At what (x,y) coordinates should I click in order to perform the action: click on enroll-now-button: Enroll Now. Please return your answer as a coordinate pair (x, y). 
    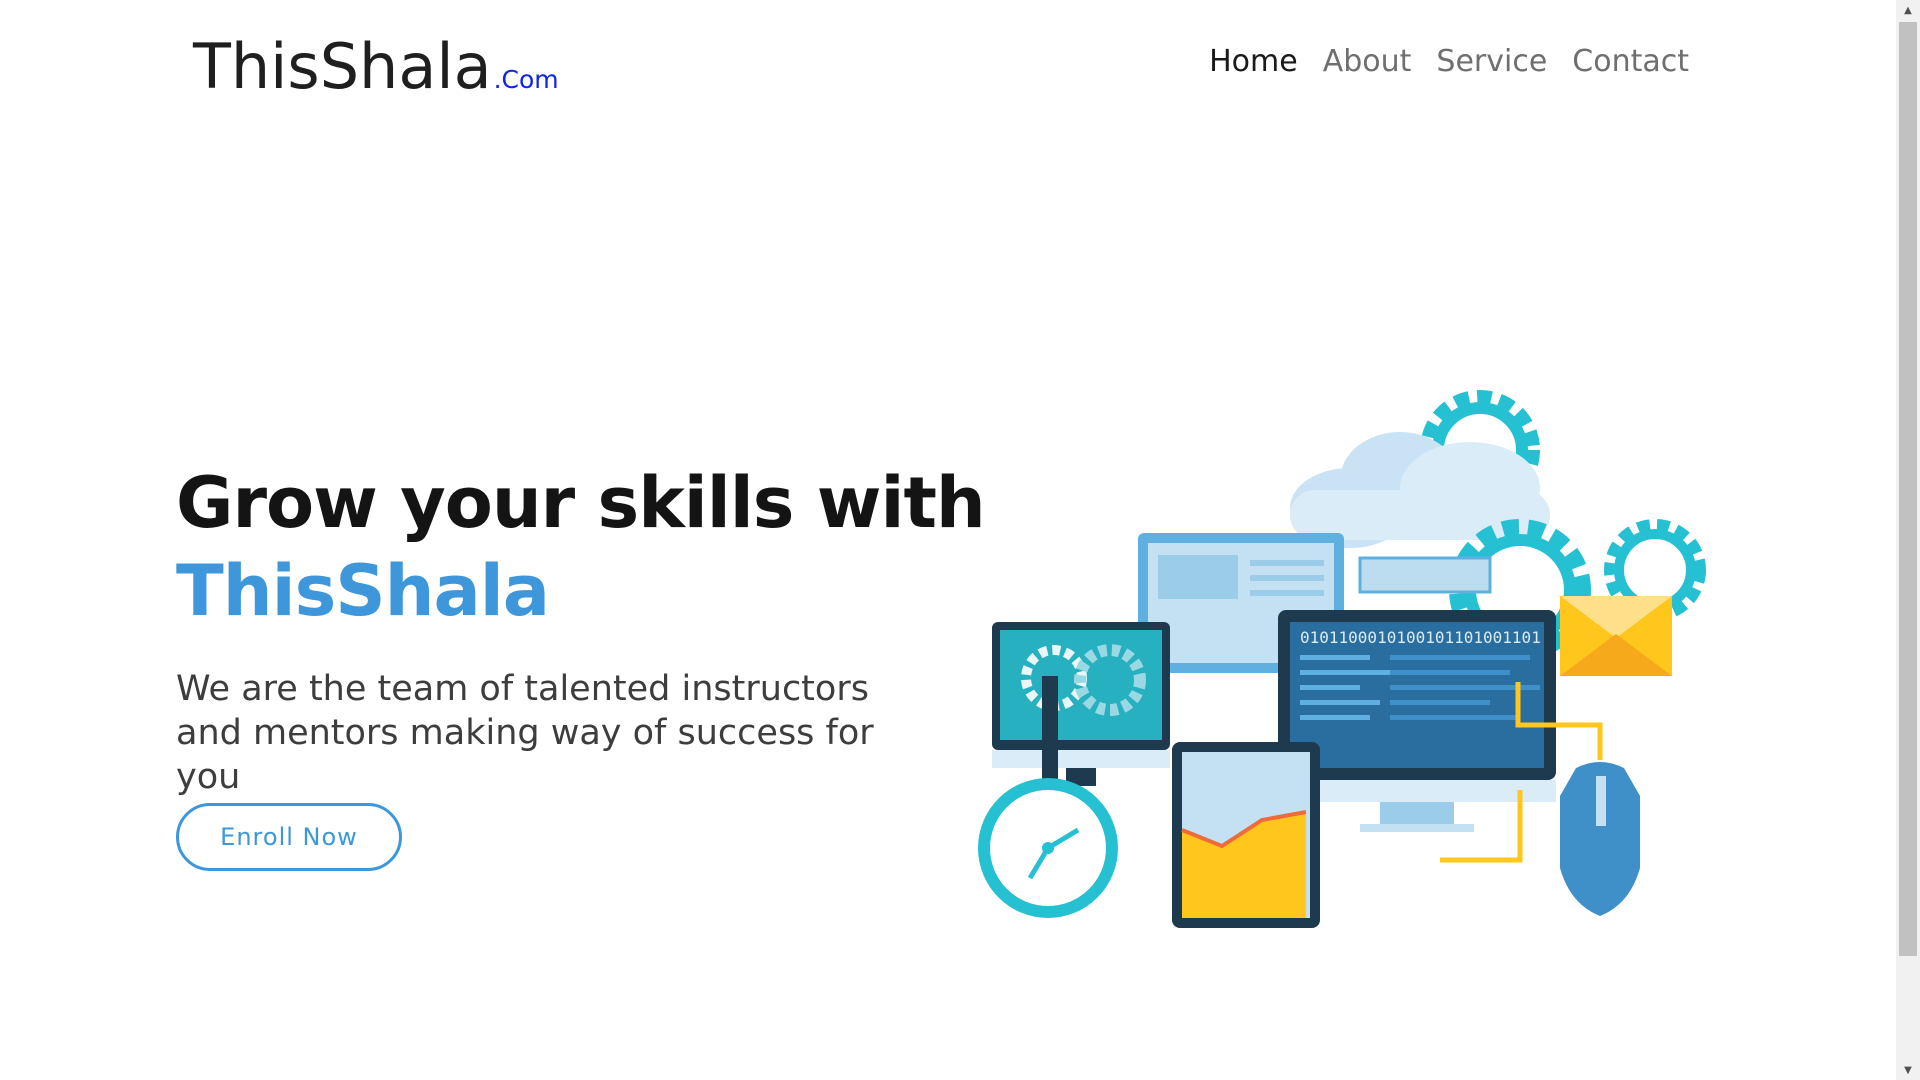
    Looking at the image, I should click on (289, 837).